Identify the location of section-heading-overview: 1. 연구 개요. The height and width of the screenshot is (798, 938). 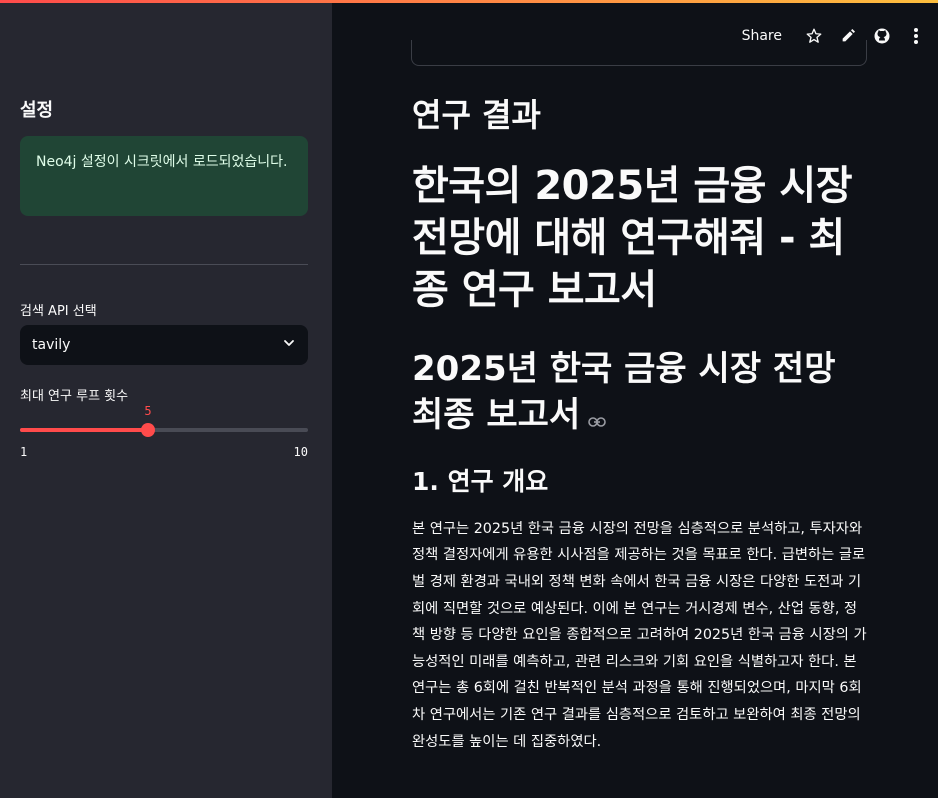
(480, 481).